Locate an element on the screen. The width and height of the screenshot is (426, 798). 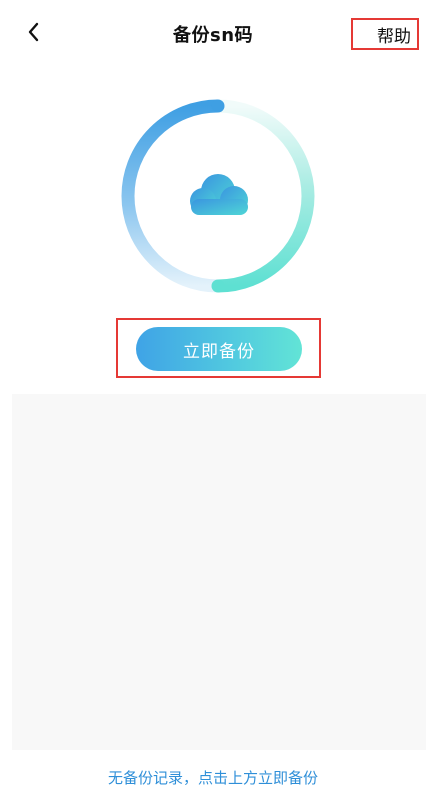
help-button: 帮助 is located at coordinates (385, 34).